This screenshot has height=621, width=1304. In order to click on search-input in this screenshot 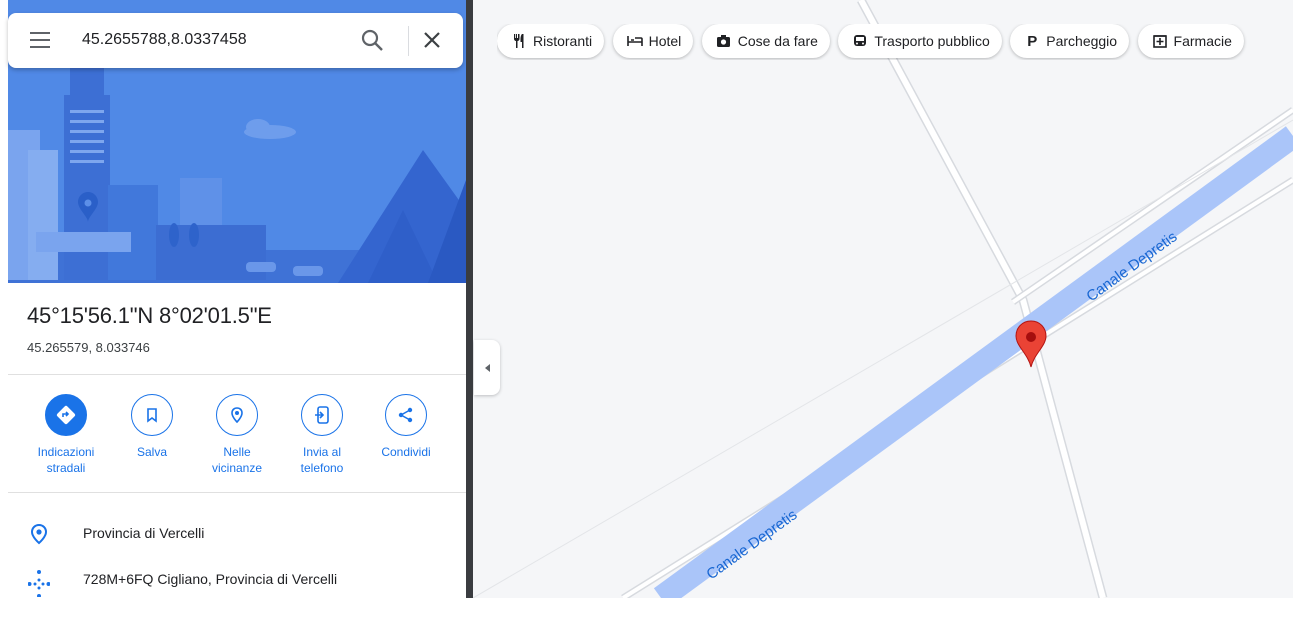, I will do `click(207, 40)`.